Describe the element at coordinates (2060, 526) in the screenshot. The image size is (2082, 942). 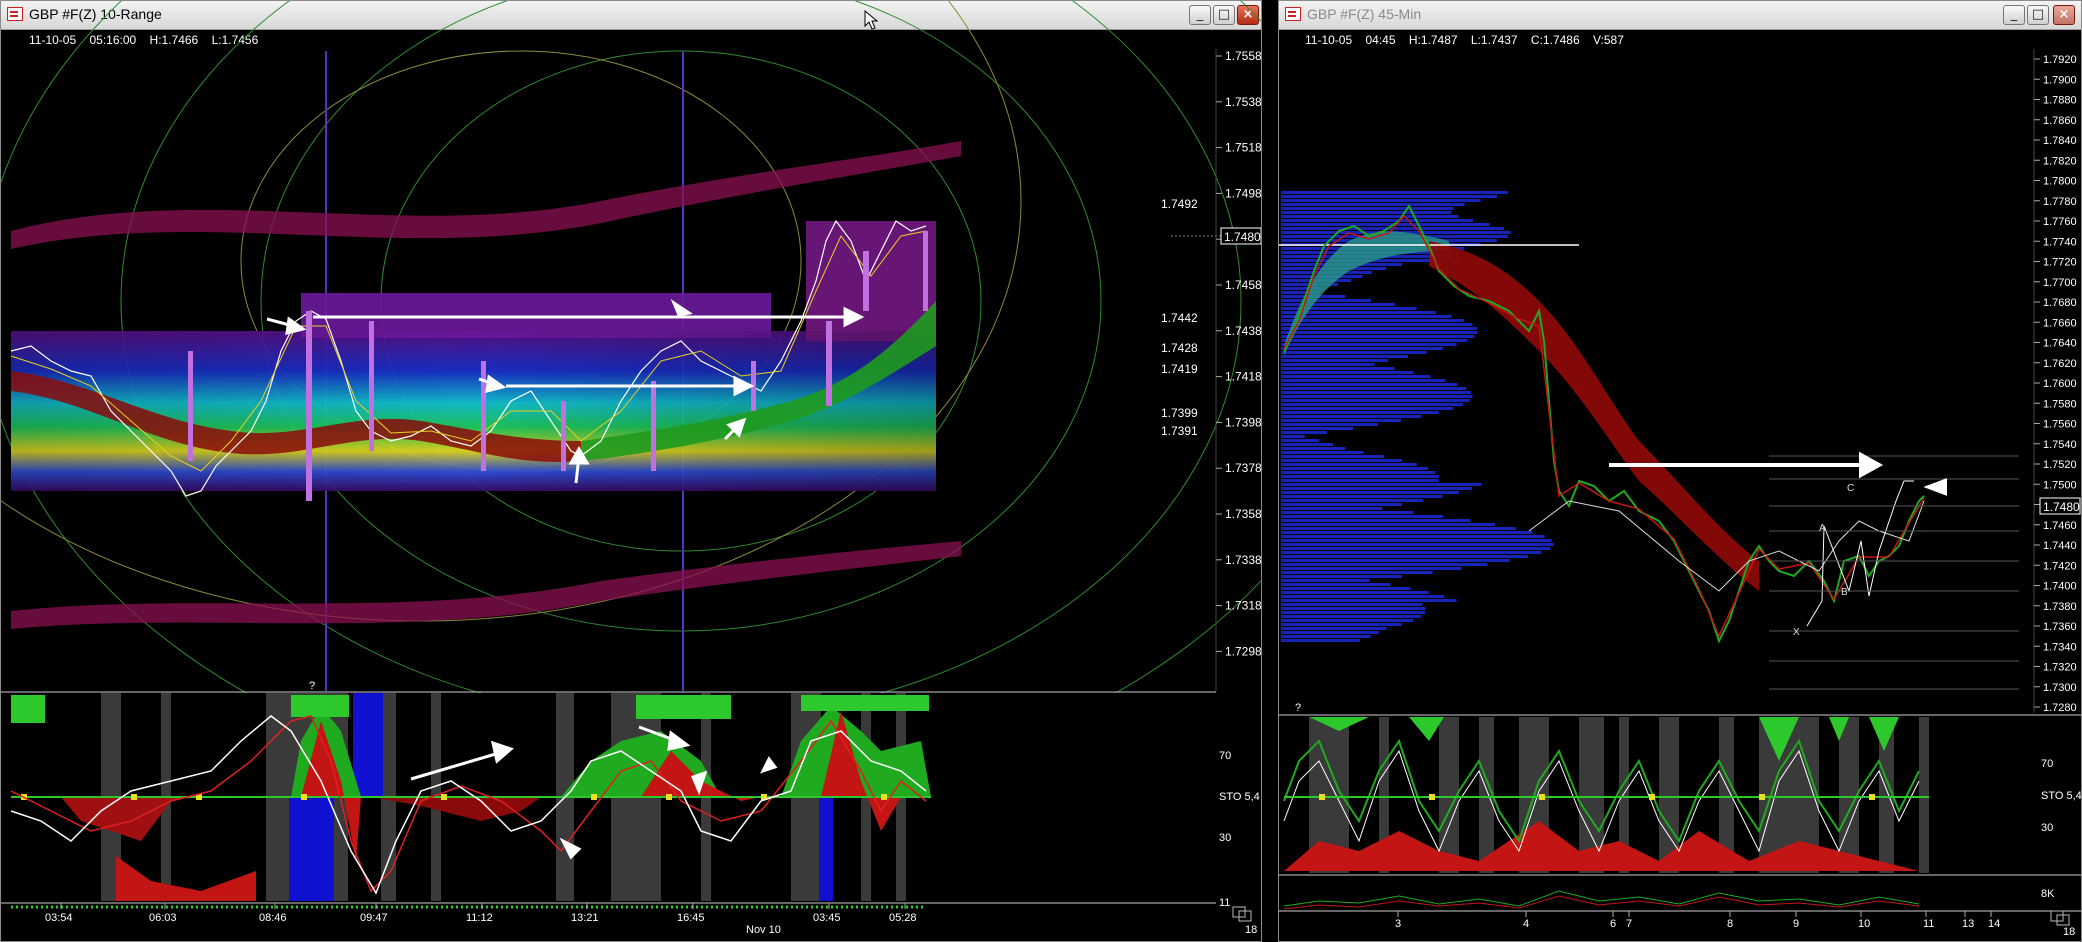
I see `price-axis-label: 1.7460` at that location.